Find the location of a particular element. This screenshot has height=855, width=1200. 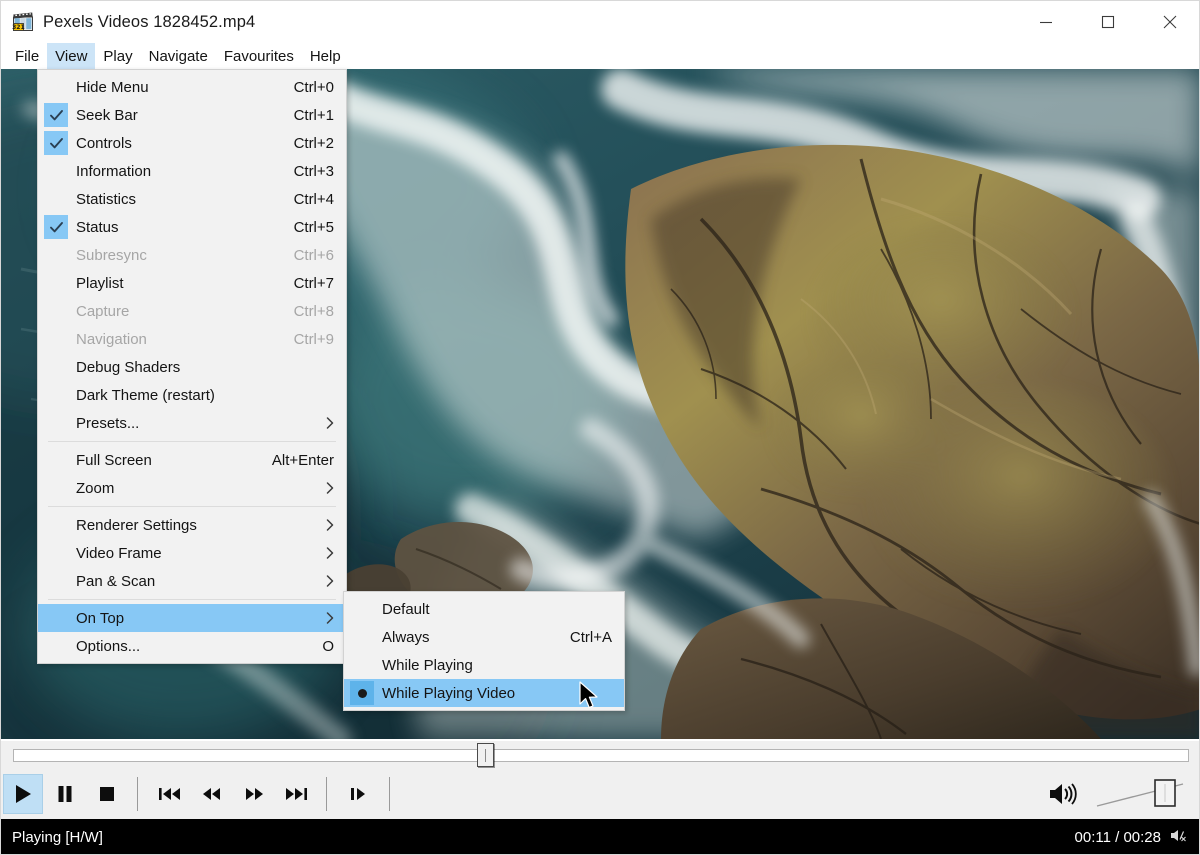

volume-slider is located at coordinates (1141, 794).